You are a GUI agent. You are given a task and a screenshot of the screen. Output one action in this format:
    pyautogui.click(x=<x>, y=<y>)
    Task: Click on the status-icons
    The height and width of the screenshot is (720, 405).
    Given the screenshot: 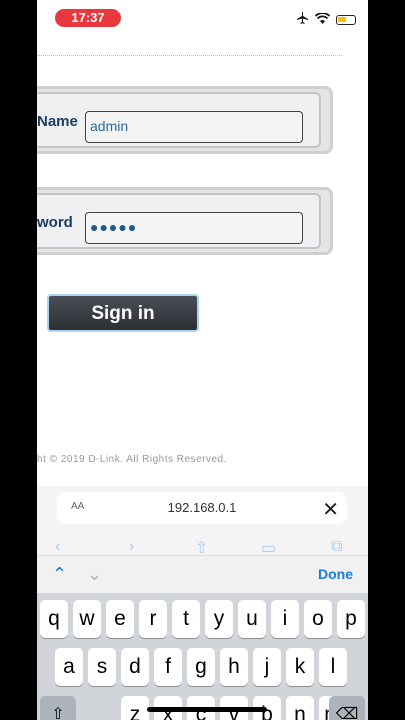 What is the action you would take?
    pyautogui.click(x=325, y=20)
    